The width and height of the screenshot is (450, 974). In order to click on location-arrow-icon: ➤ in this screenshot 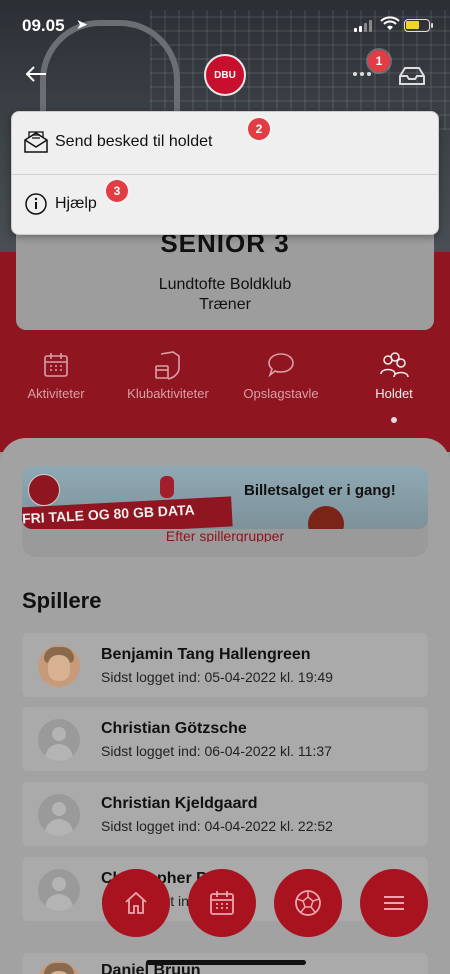, I will do `click(82, 24)`.